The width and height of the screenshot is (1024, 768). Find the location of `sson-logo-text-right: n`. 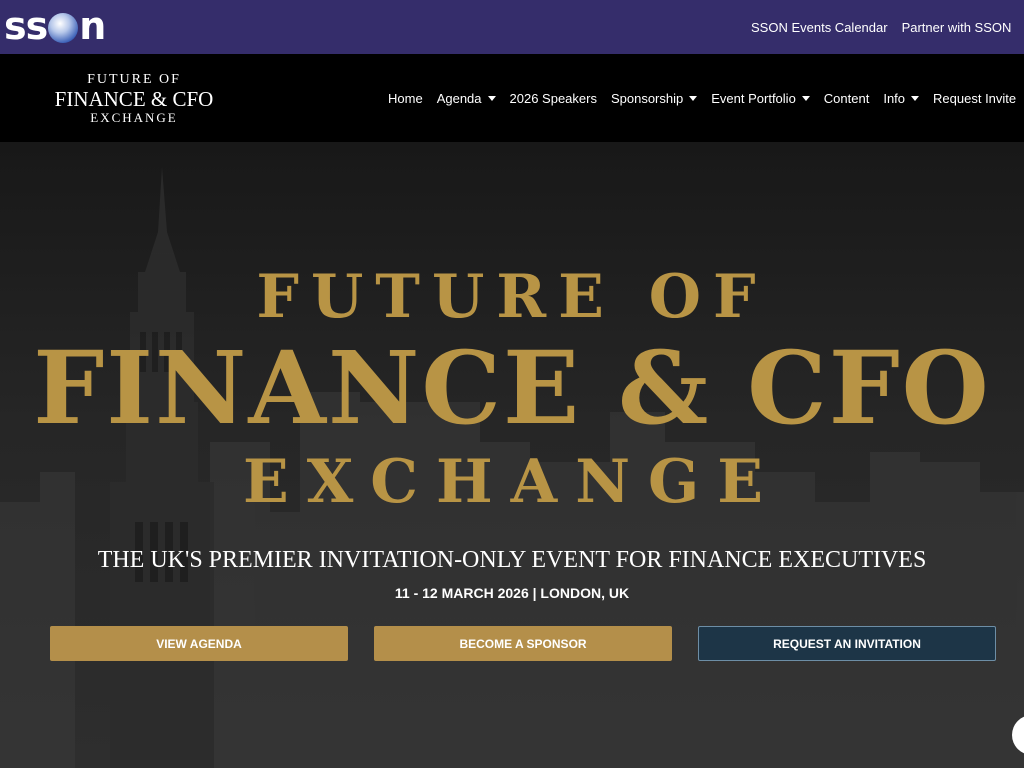

sson-logo-text-right: n is located at coordinates (92, 26).